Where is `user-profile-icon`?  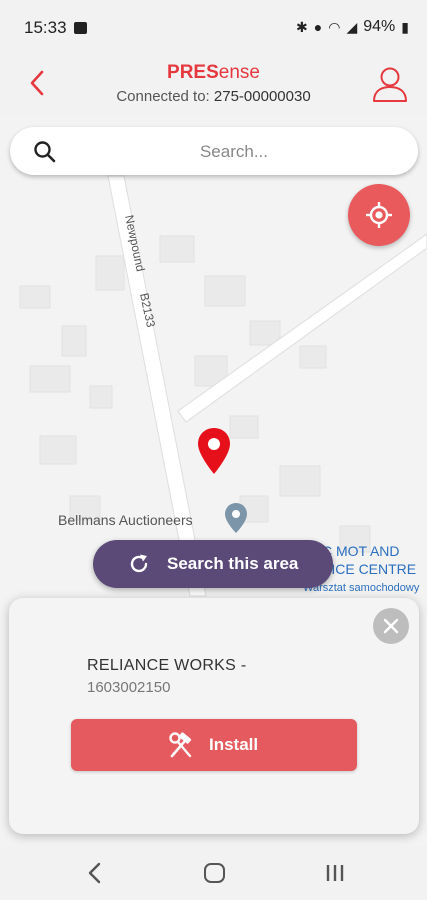
user-profile-icon is located at coordinates (390, 84).